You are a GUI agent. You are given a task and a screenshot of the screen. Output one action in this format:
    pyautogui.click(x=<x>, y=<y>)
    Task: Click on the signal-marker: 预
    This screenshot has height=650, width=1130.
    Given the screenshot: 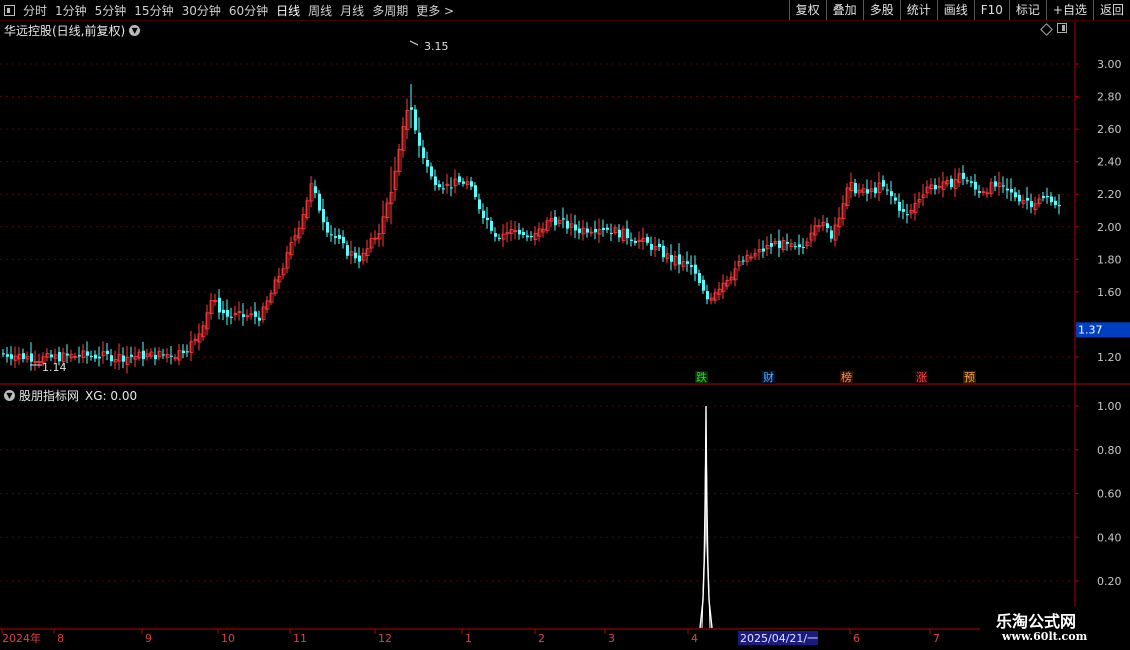 What is the action you would take?
    pyautogui.click(x=969, y=377)
    